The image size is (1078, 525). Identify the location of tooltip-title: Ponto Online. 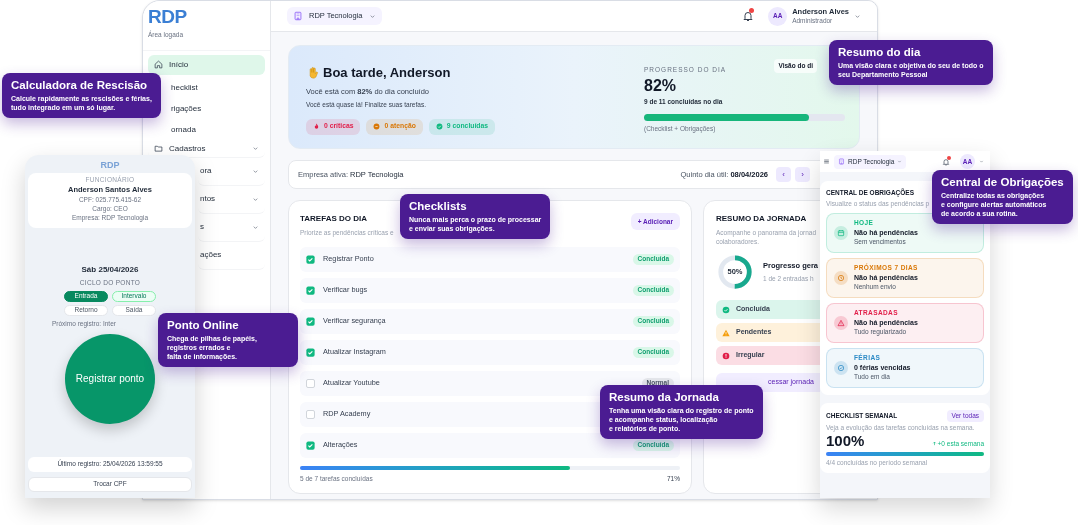
(203, 325).